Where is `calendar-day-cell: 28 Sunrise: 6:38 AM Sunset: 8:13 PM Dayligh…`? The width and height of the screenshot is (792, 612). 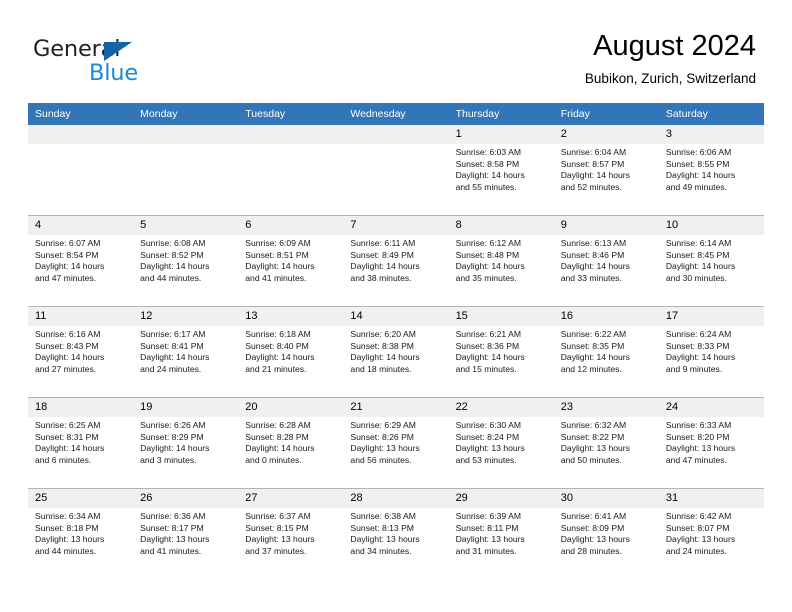
calendar-day-cell: 28 Sunrise: 6:38 AM Sunset: 8:13 PM Dayligh… is located at coordinates (396, 533).